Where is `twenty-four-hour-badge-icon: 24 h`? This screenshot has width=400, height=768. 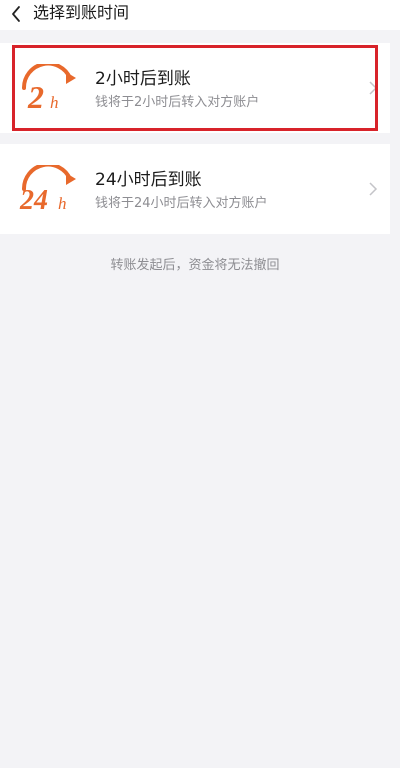 twenty-four-hour-badge-icon: 24 h is located at coordinates (47, 190).